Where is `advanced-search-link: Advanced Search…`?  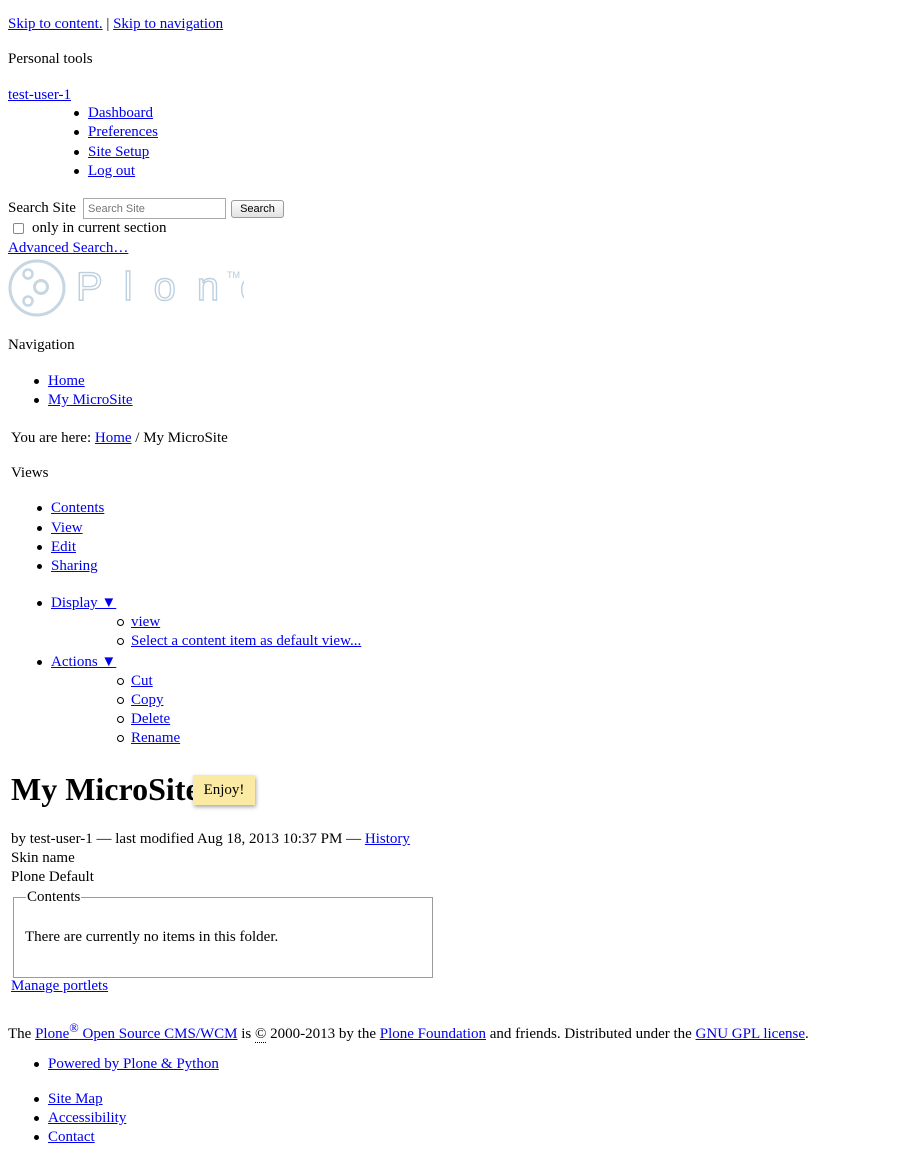 advanced-search-link: Advanced Search… is located at coordinates (68, 248).